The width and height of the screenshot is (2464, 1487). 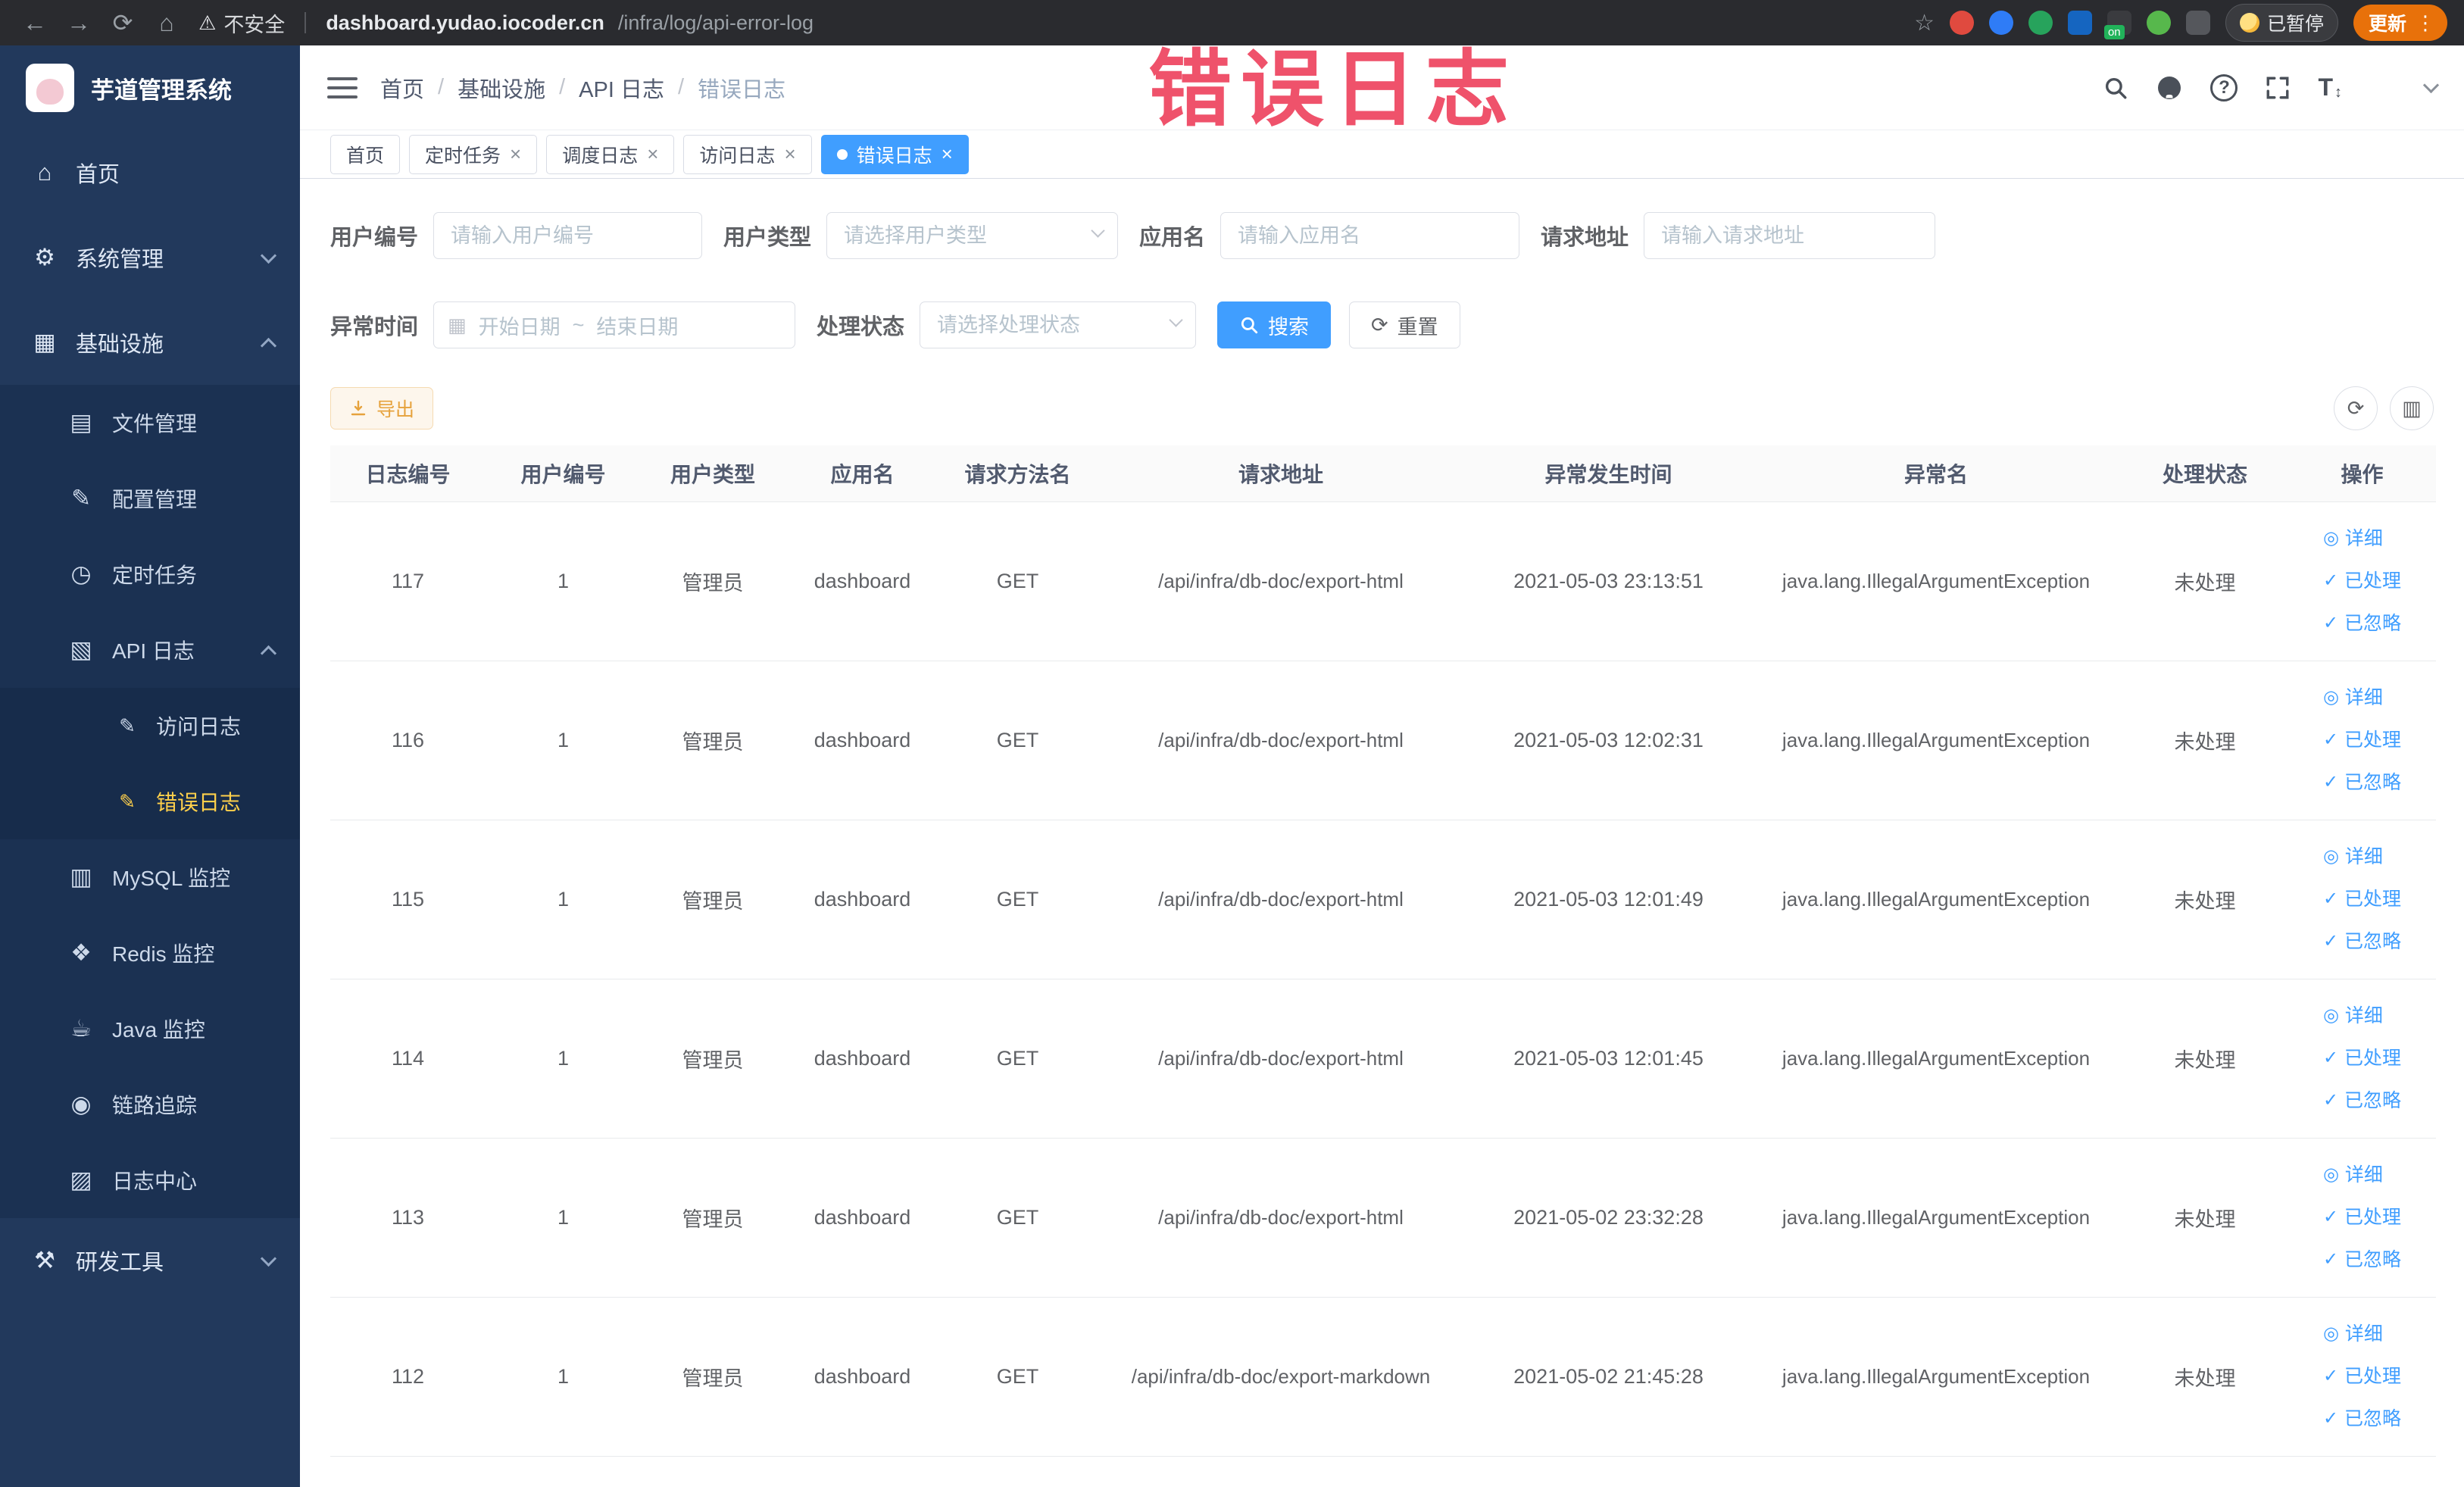 I want to click on log-center-icon: ▨, so click(x=81, y=1180).